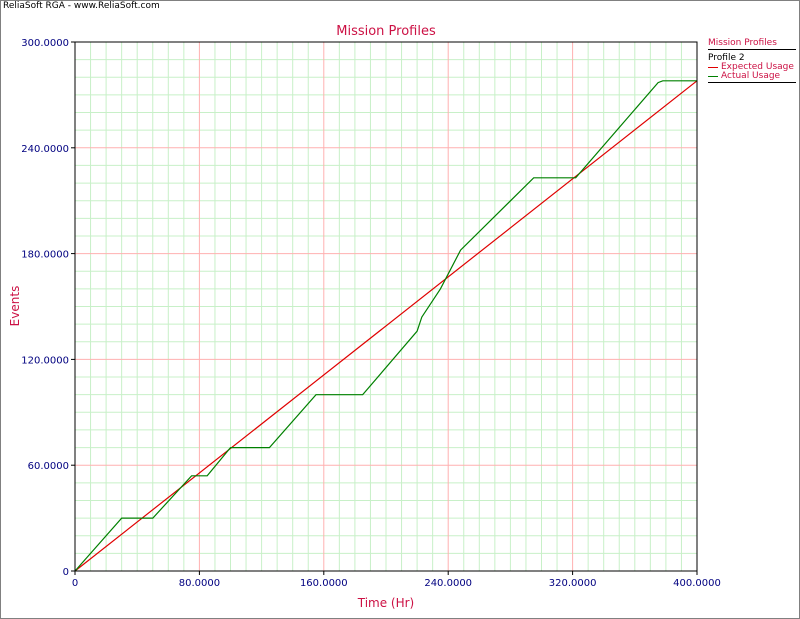 This screenshot has height=619, width=800. I want to click on legend-label-actual: Actual Usage, so click(751, 76).